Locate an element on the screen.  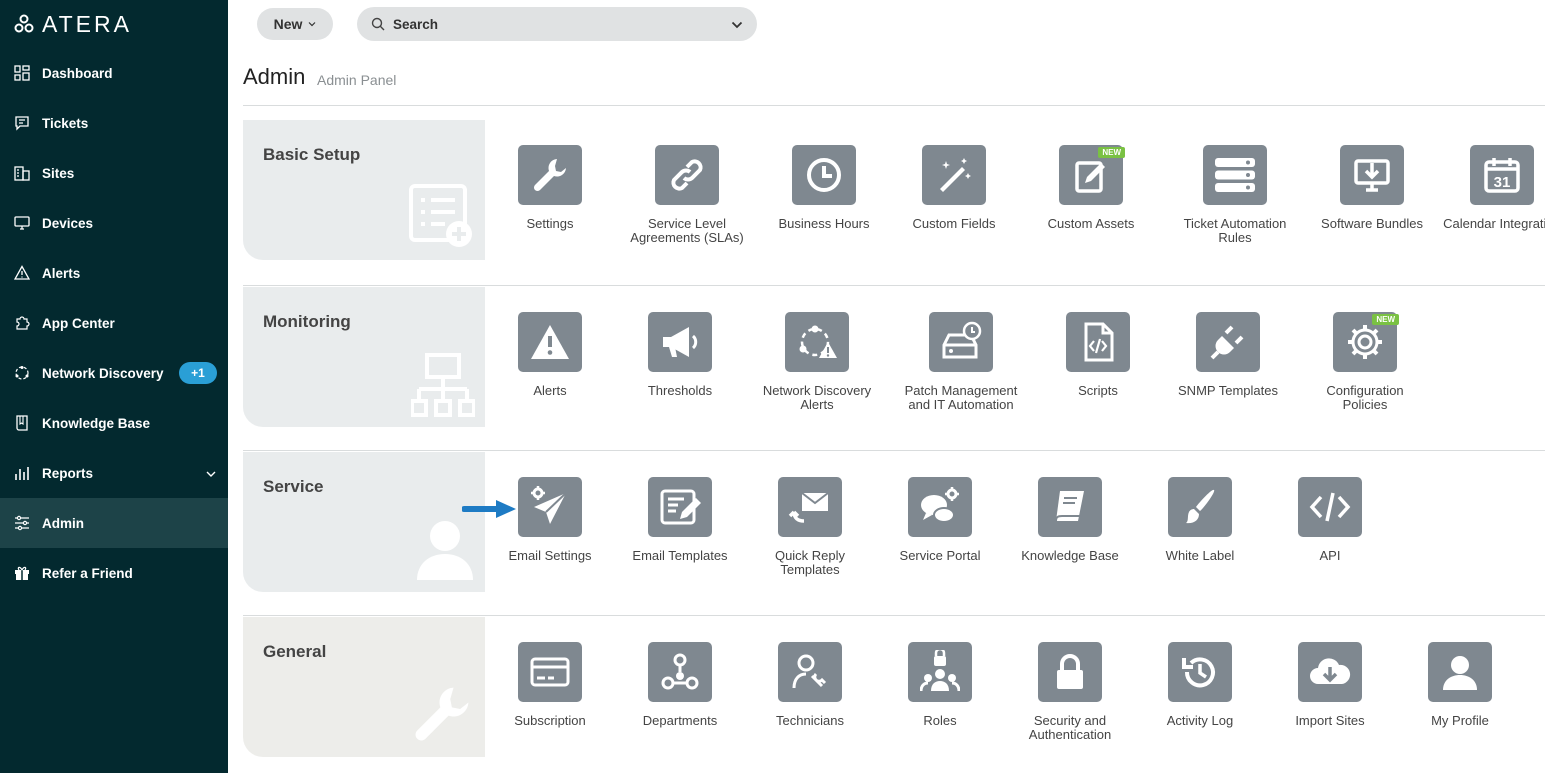
paper-plane-gear-icon is located at coordinates (550, 507).